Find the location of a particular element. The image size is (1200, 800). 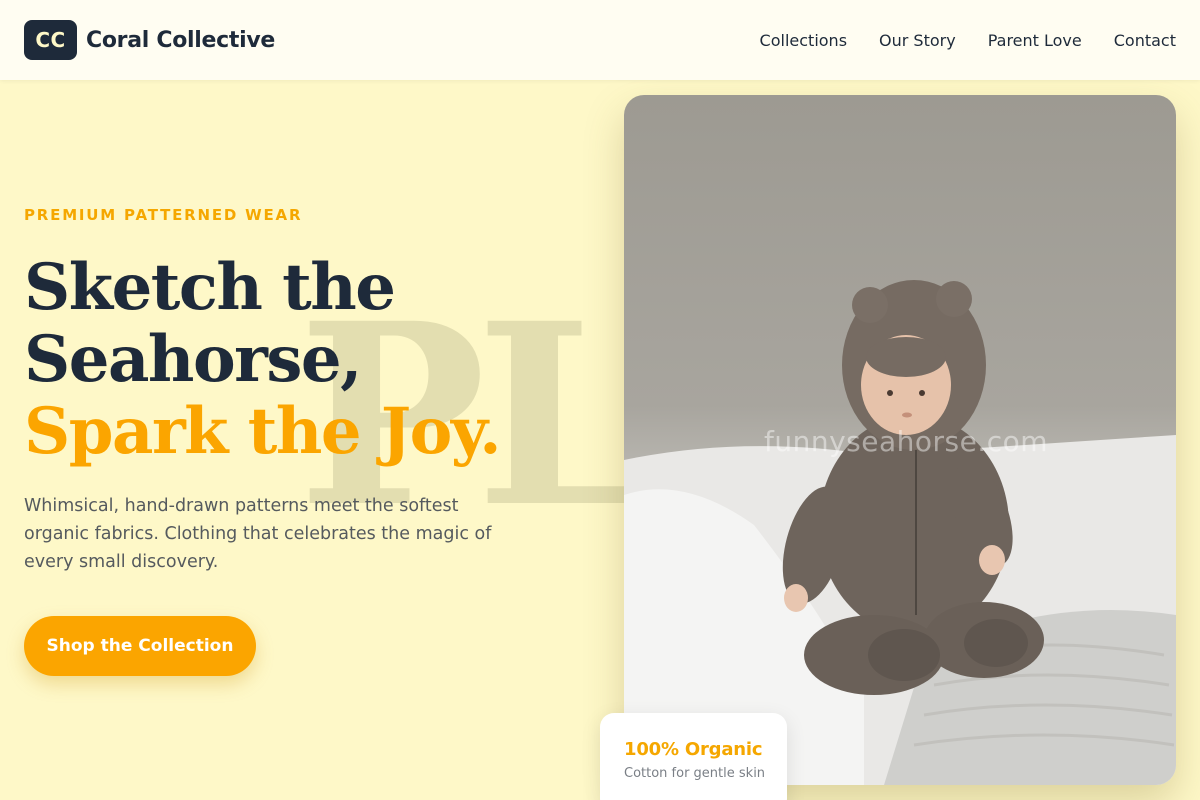

brand-name: Coral Collective is located at coordinates (180, 40).